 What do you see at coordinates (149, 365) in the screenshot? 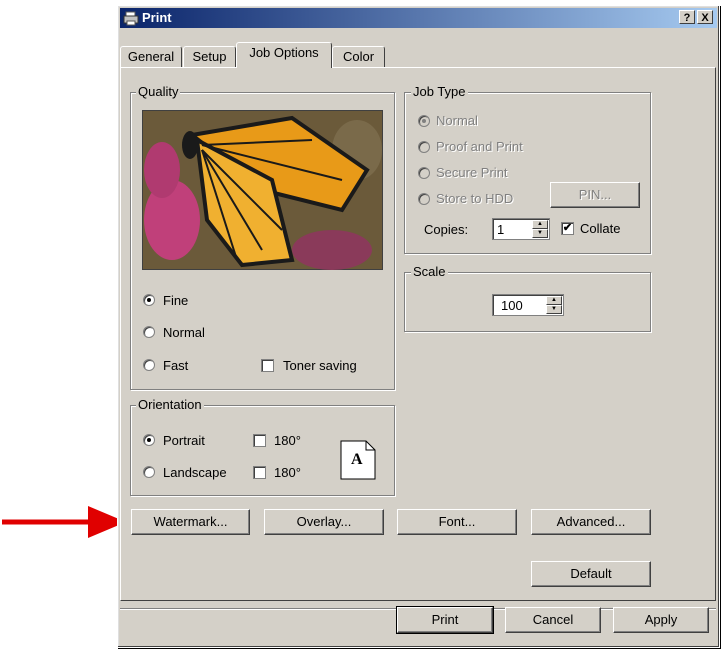
I see `quality-fast-radio` at bounding box center [149, 365].